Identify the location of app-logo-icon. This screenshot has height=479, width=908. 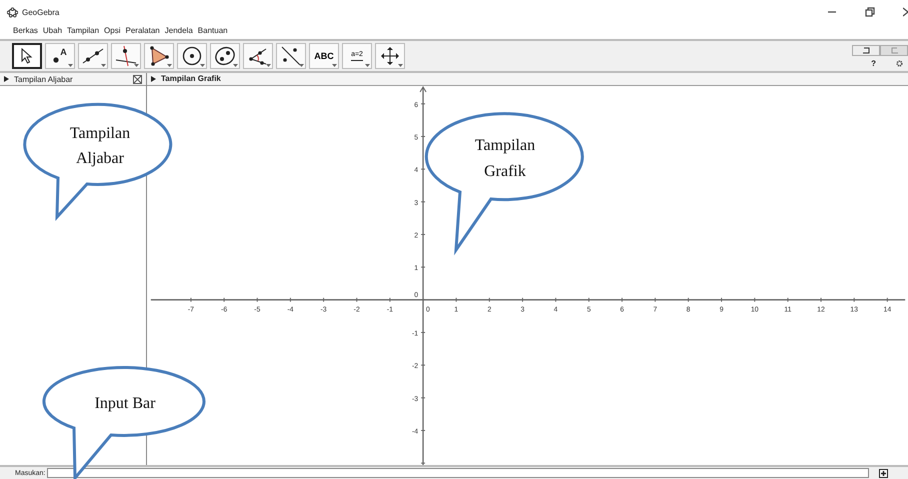
(12, 12).